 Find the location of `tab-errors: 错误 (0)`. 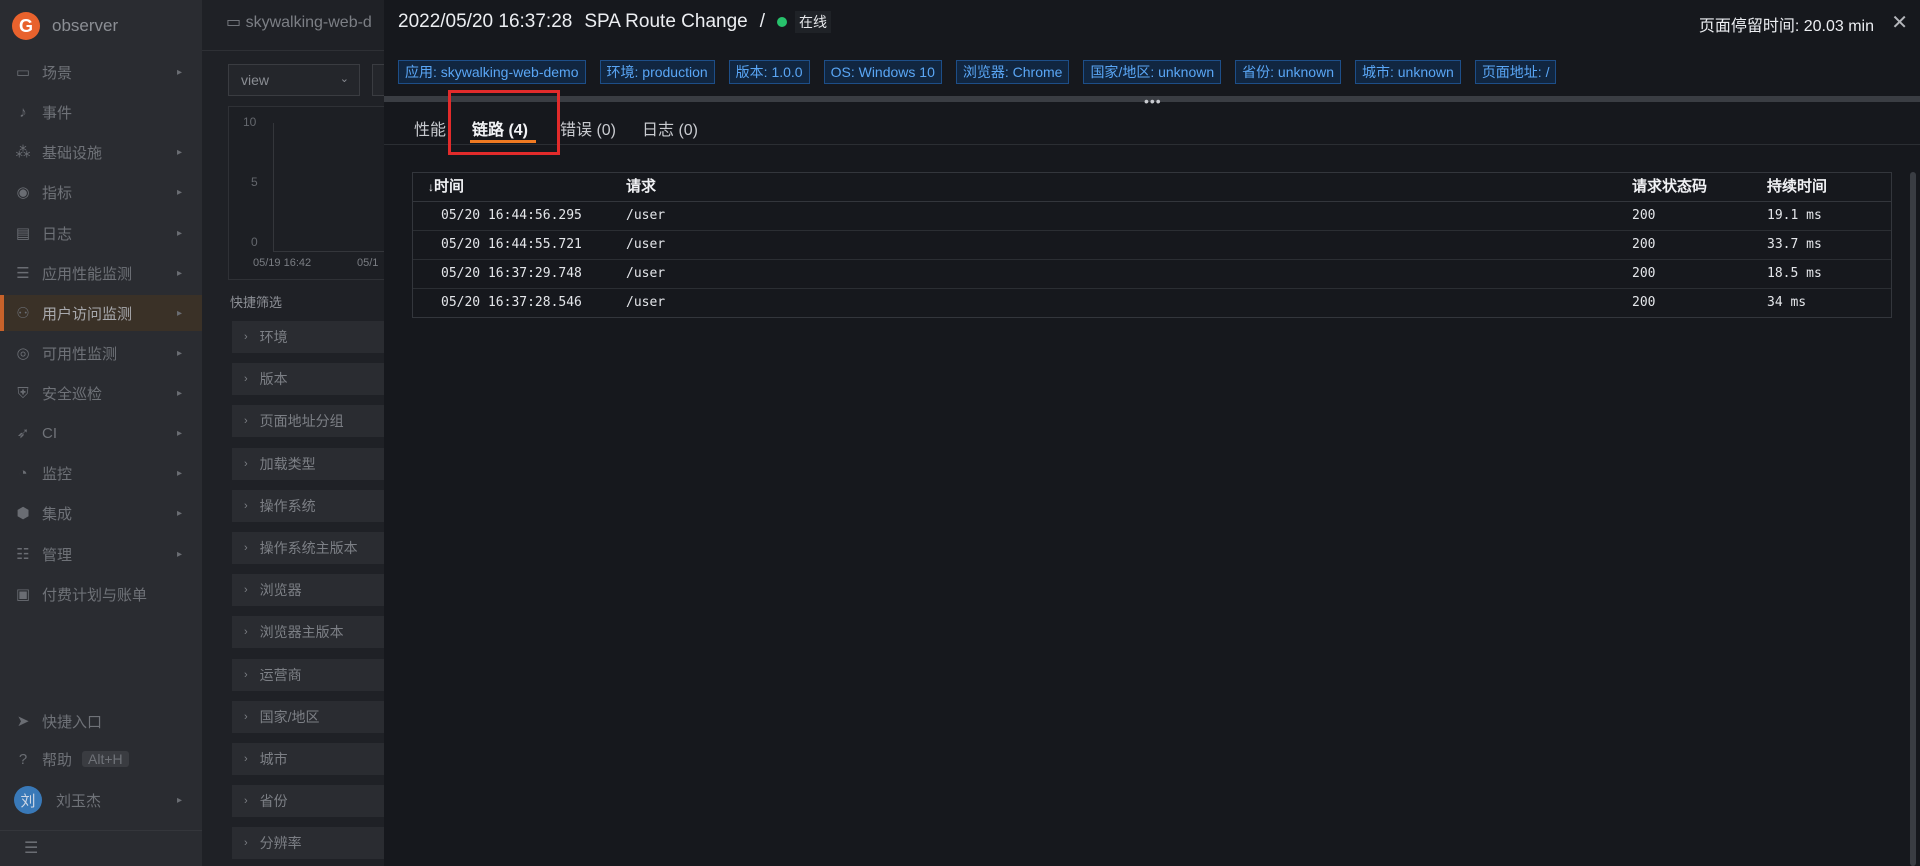

tab-errors: 错误 (0) is located at coordinates (588, 128).